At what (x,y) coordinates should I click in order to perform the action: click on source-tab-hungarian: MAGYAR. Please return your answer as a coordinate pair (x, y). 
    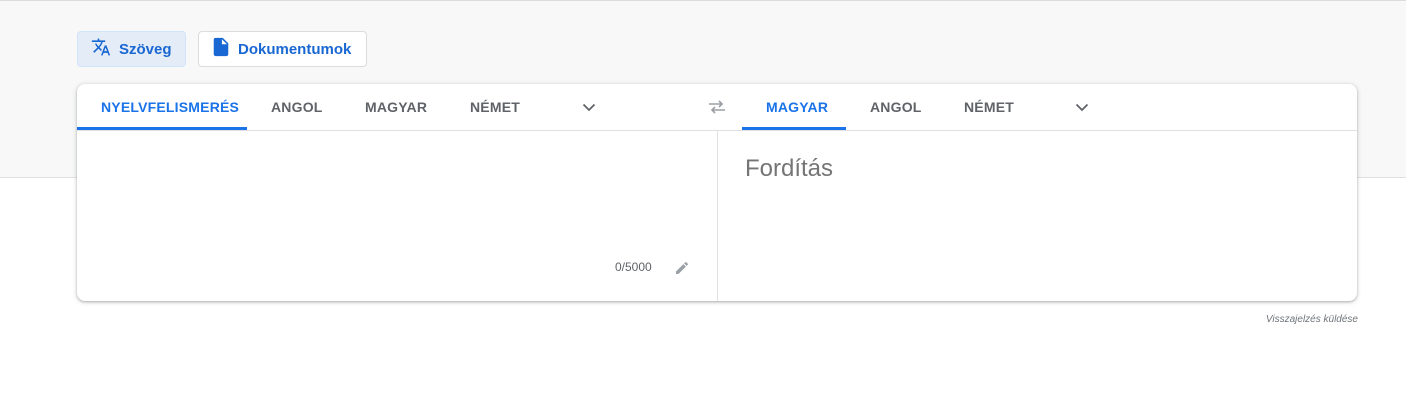
    Looking at the image, I should click on (396, 107).